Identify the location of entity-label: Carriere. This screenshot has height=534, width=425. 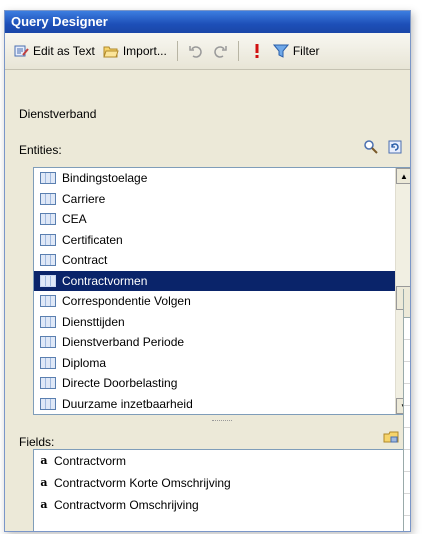
(84, 198).